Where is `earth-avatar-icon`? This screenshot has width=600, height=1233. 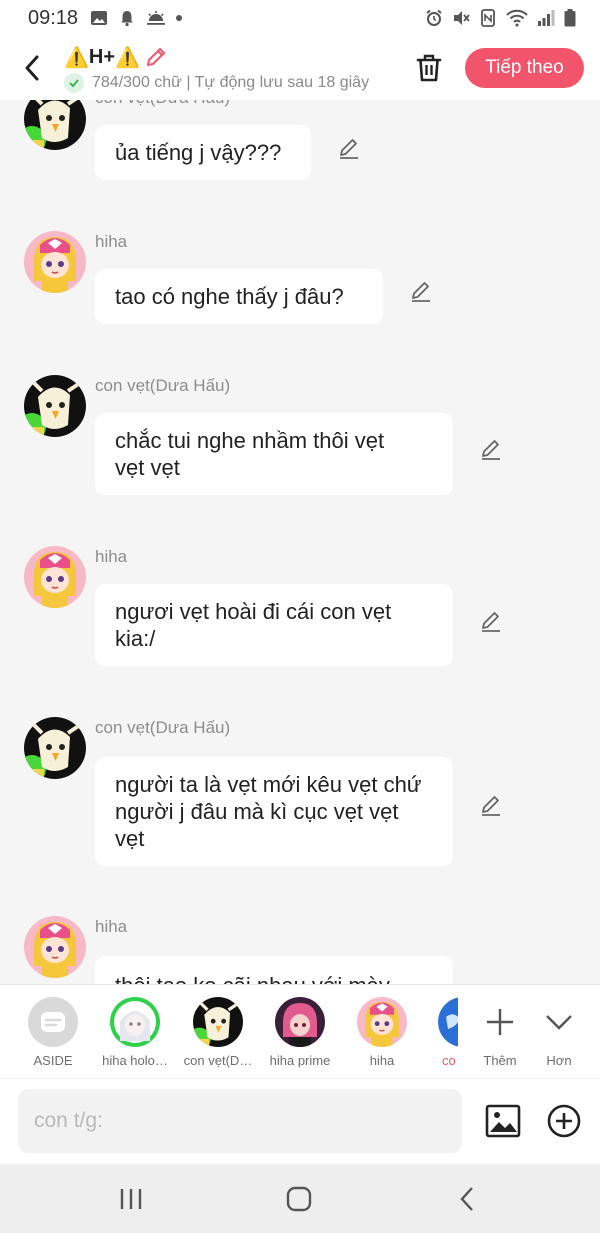
earth-avatar-icon is located at coordinates (448, 1022).